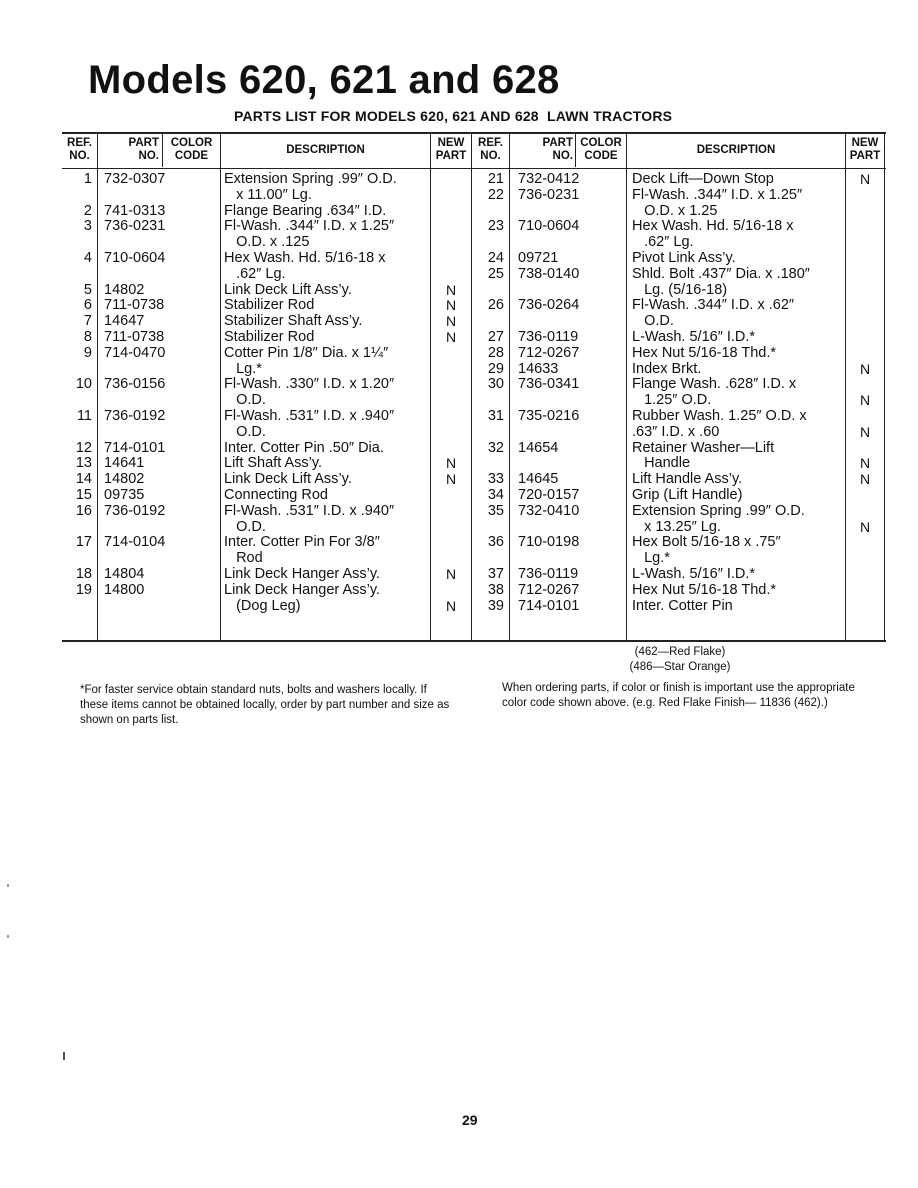 This screenshot has width=918, height=1188. Describe the element at coordinates (672, 400) in the screenshot. I see `part-description: 1.25″ O.D.` at that location.